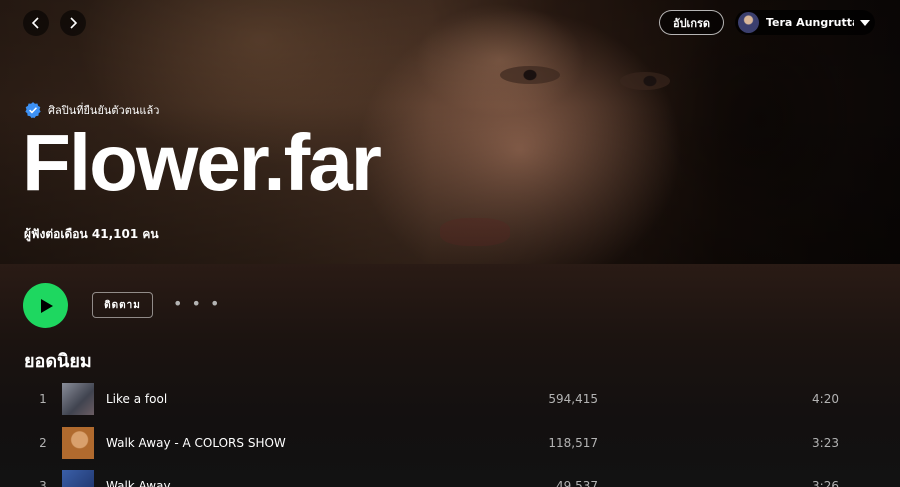  I want to click on track-row: 1 Like a fool 594,415 4:20, so click(450, 399).